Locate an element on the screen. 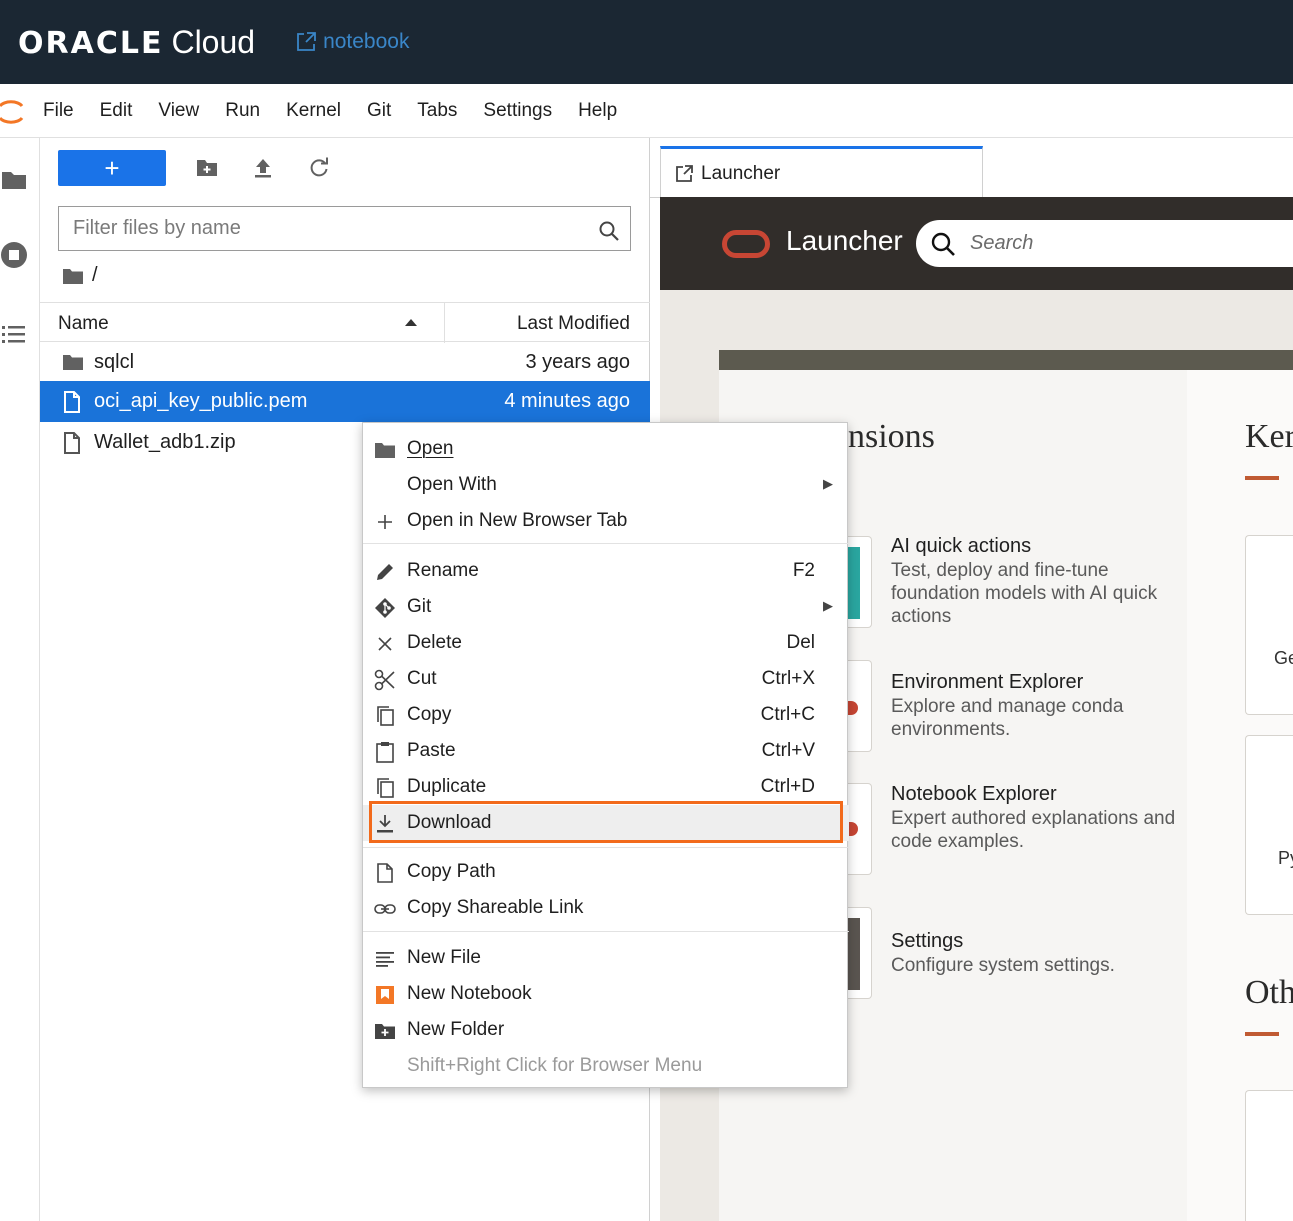 The height and width of the screenshot is (1221, 1293). download-highlight-box is located at coordinates (606, 822).